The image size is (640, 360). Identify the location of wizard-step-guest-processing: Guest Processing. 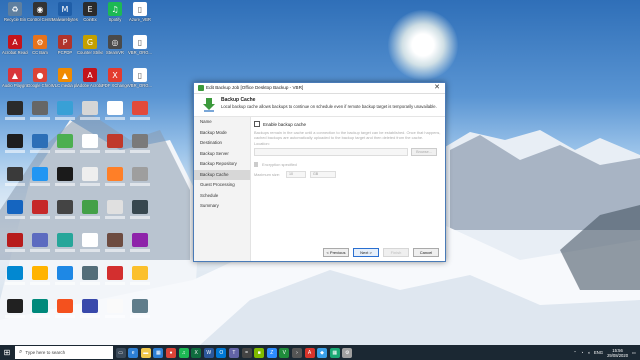
(222, 185).